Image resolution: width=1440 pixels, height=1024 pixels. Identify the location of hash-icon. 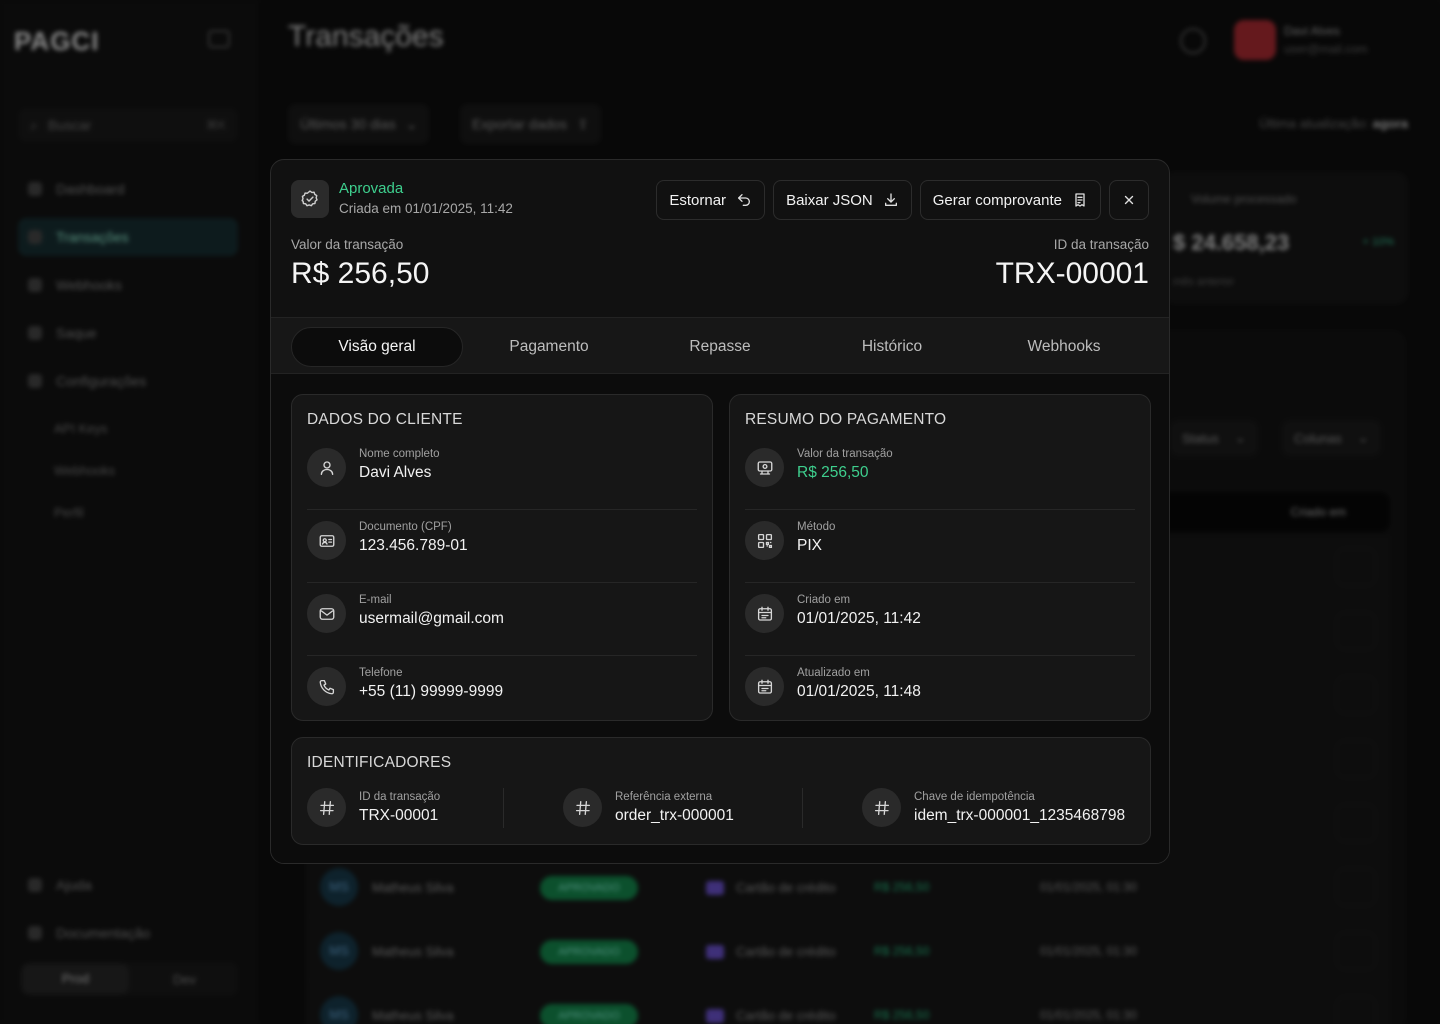
(881, 807).